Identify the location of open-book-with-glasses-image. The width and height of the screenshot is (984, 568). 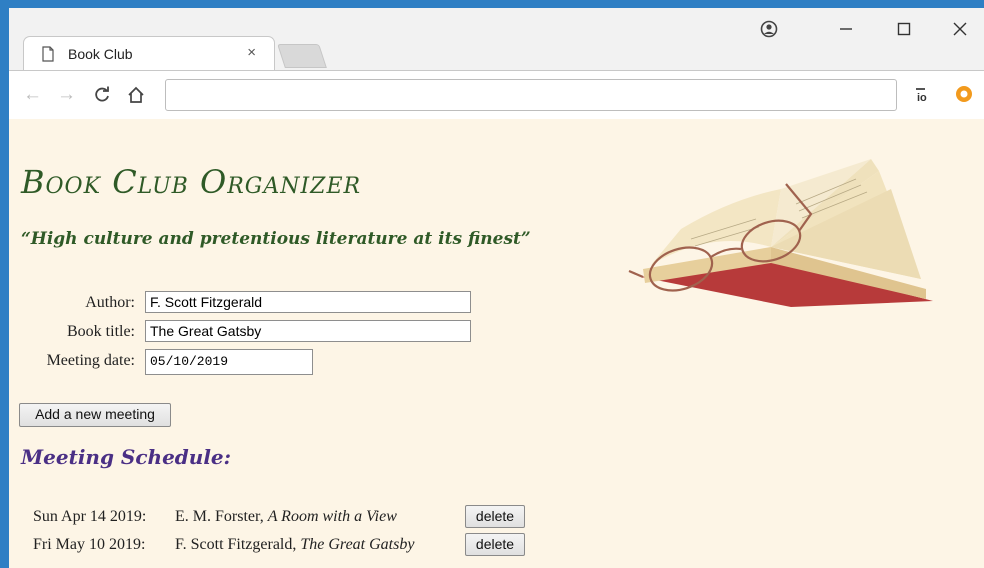
(780, 233).